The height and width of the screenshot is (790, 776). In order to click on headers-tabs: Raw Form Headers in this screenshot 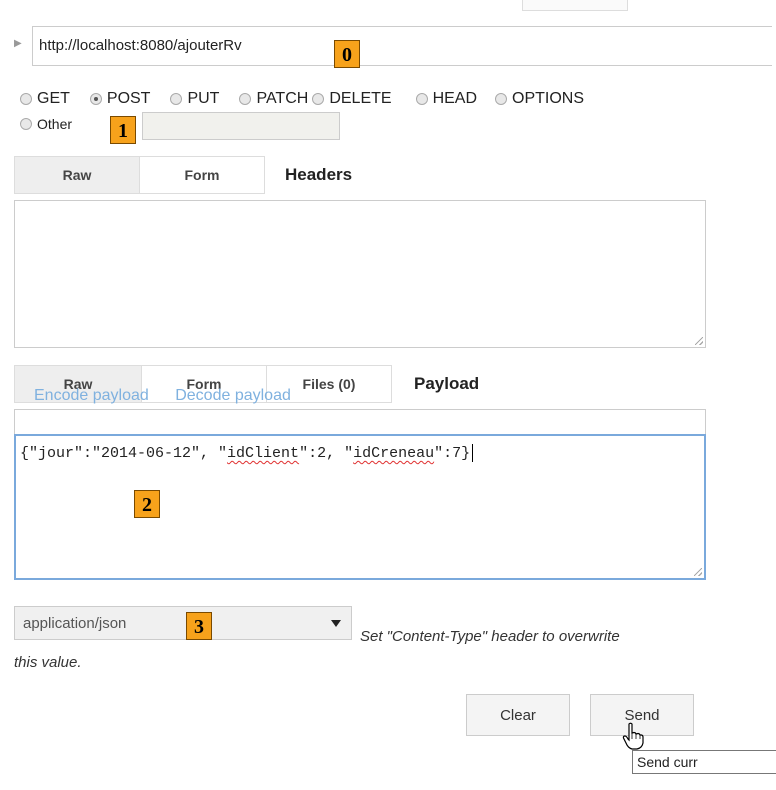, I will do `click(183, 175)`.